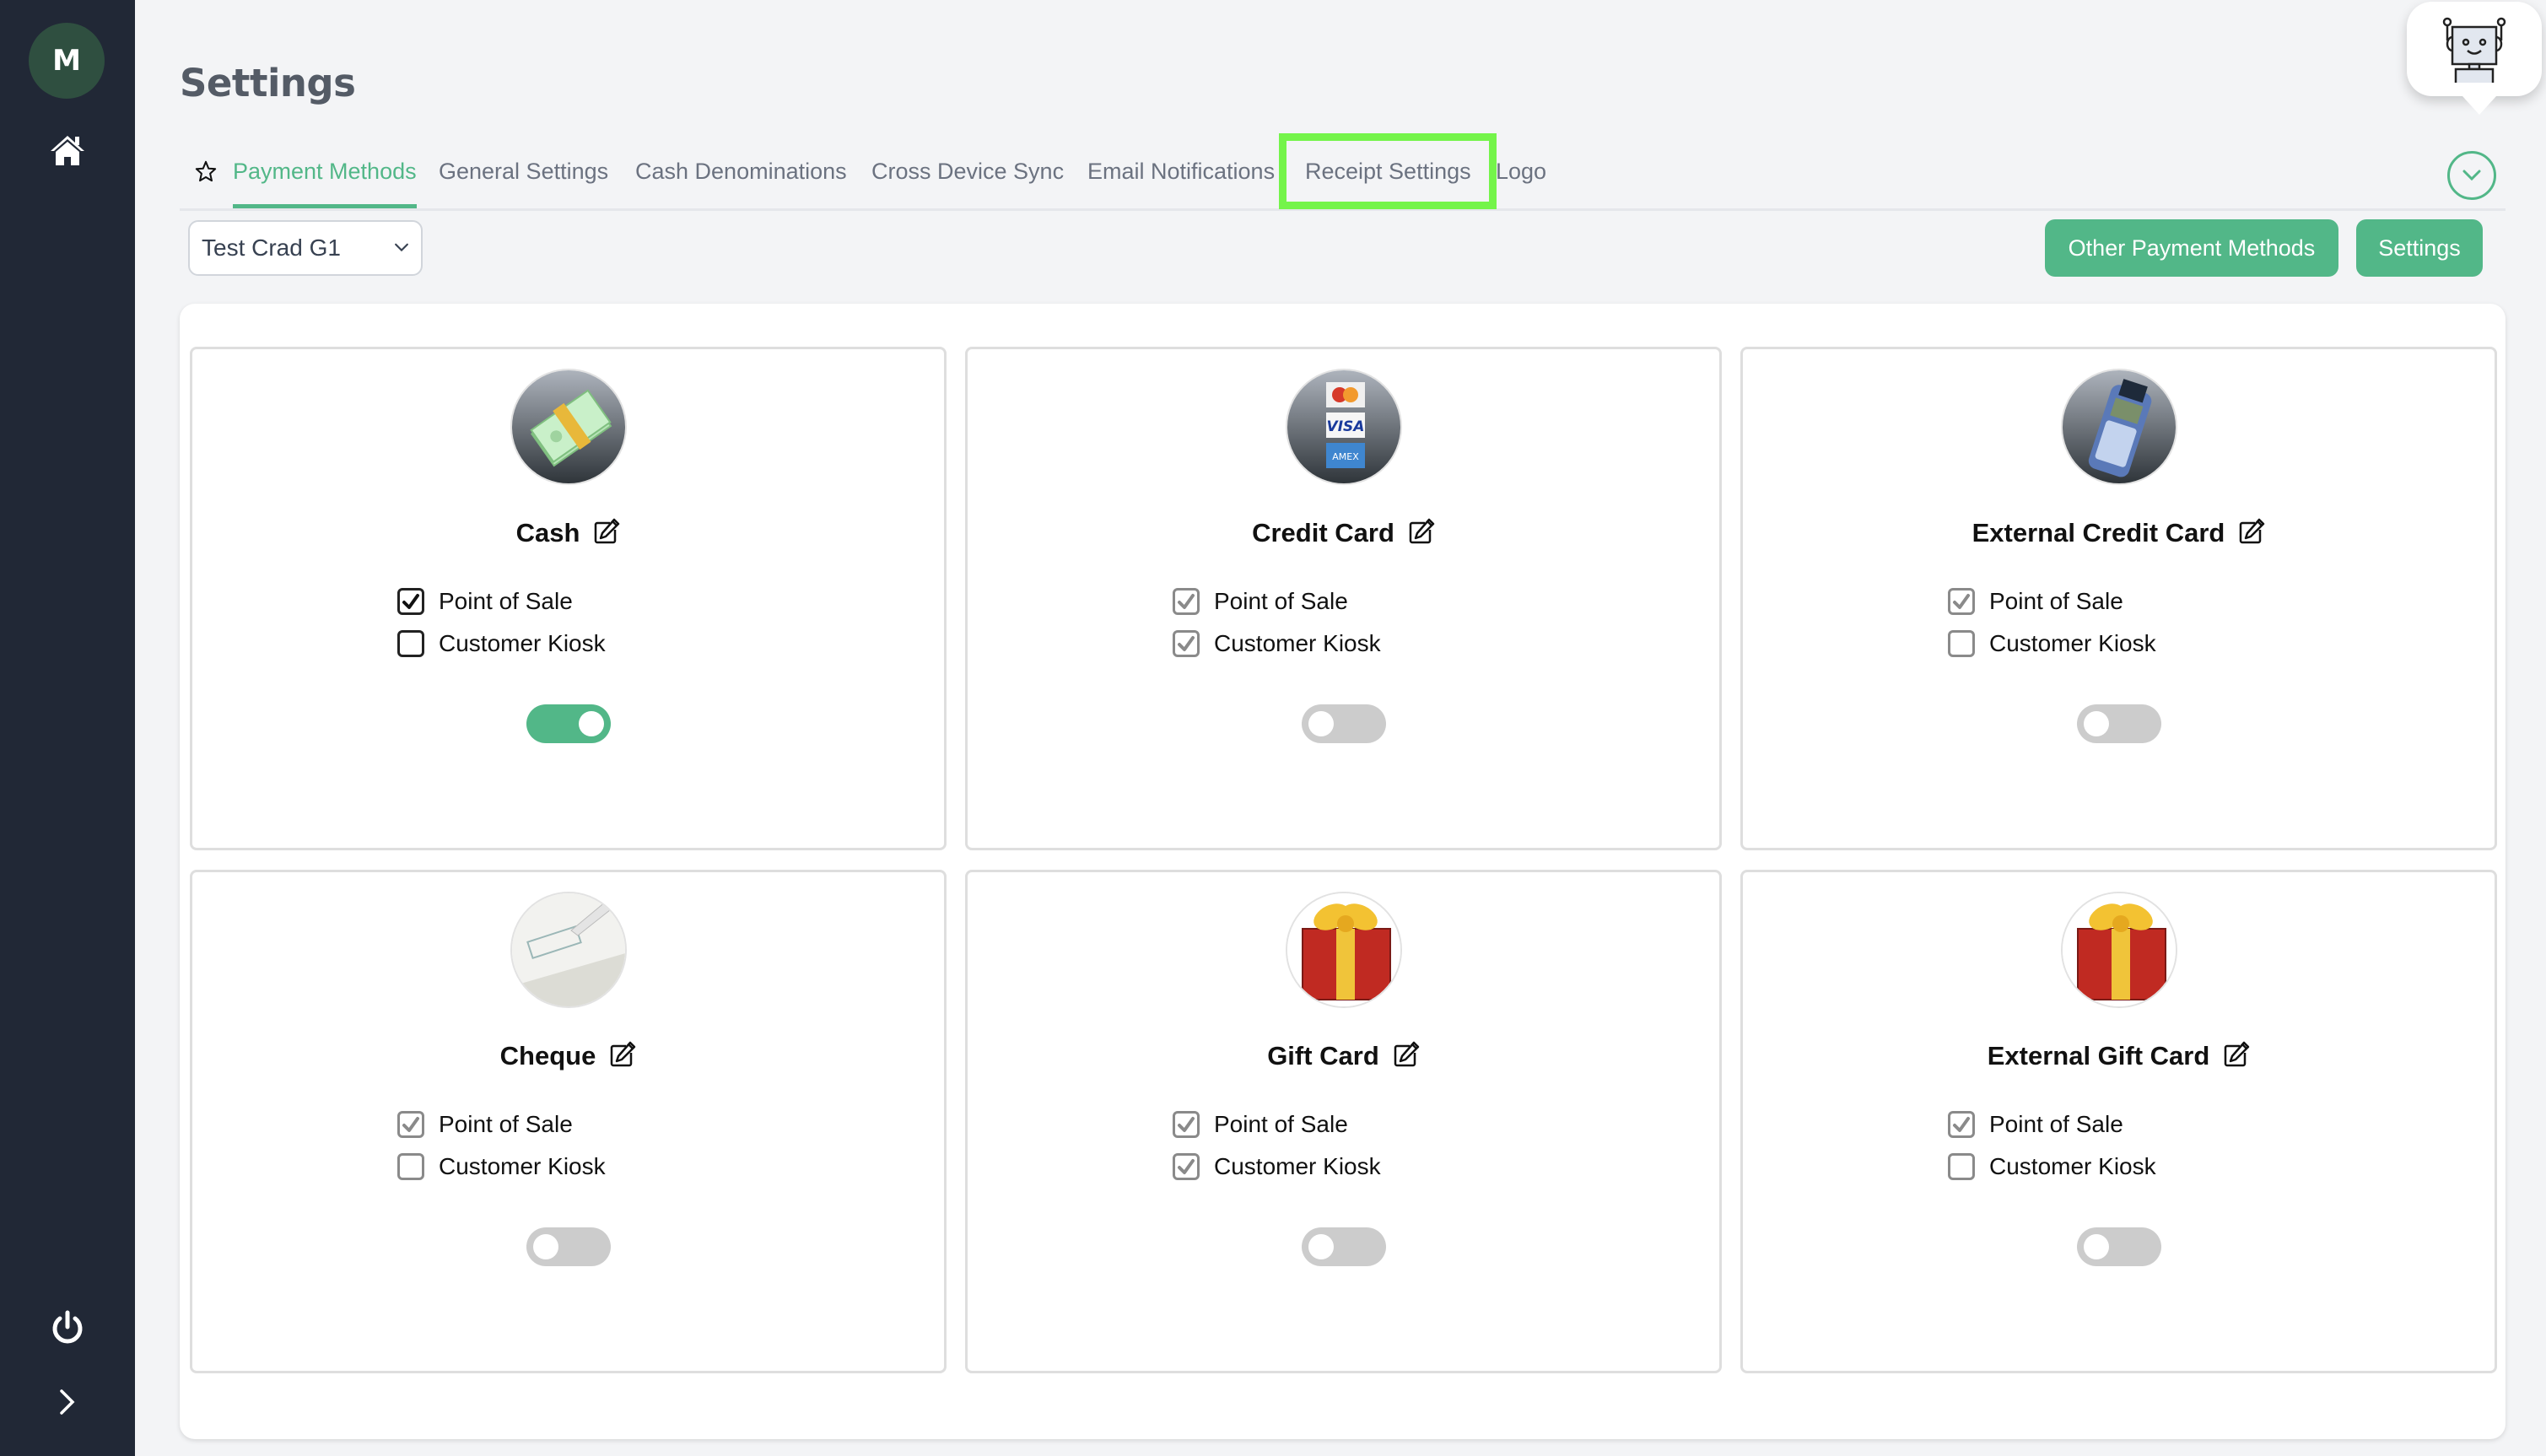 The width and height of the screenshot is (2546, 1456). What do you see at coordinates (2098, 533) in the screenshot?
I see `payment-method-name: External Credit Card` at bounding box center [2098, 533].